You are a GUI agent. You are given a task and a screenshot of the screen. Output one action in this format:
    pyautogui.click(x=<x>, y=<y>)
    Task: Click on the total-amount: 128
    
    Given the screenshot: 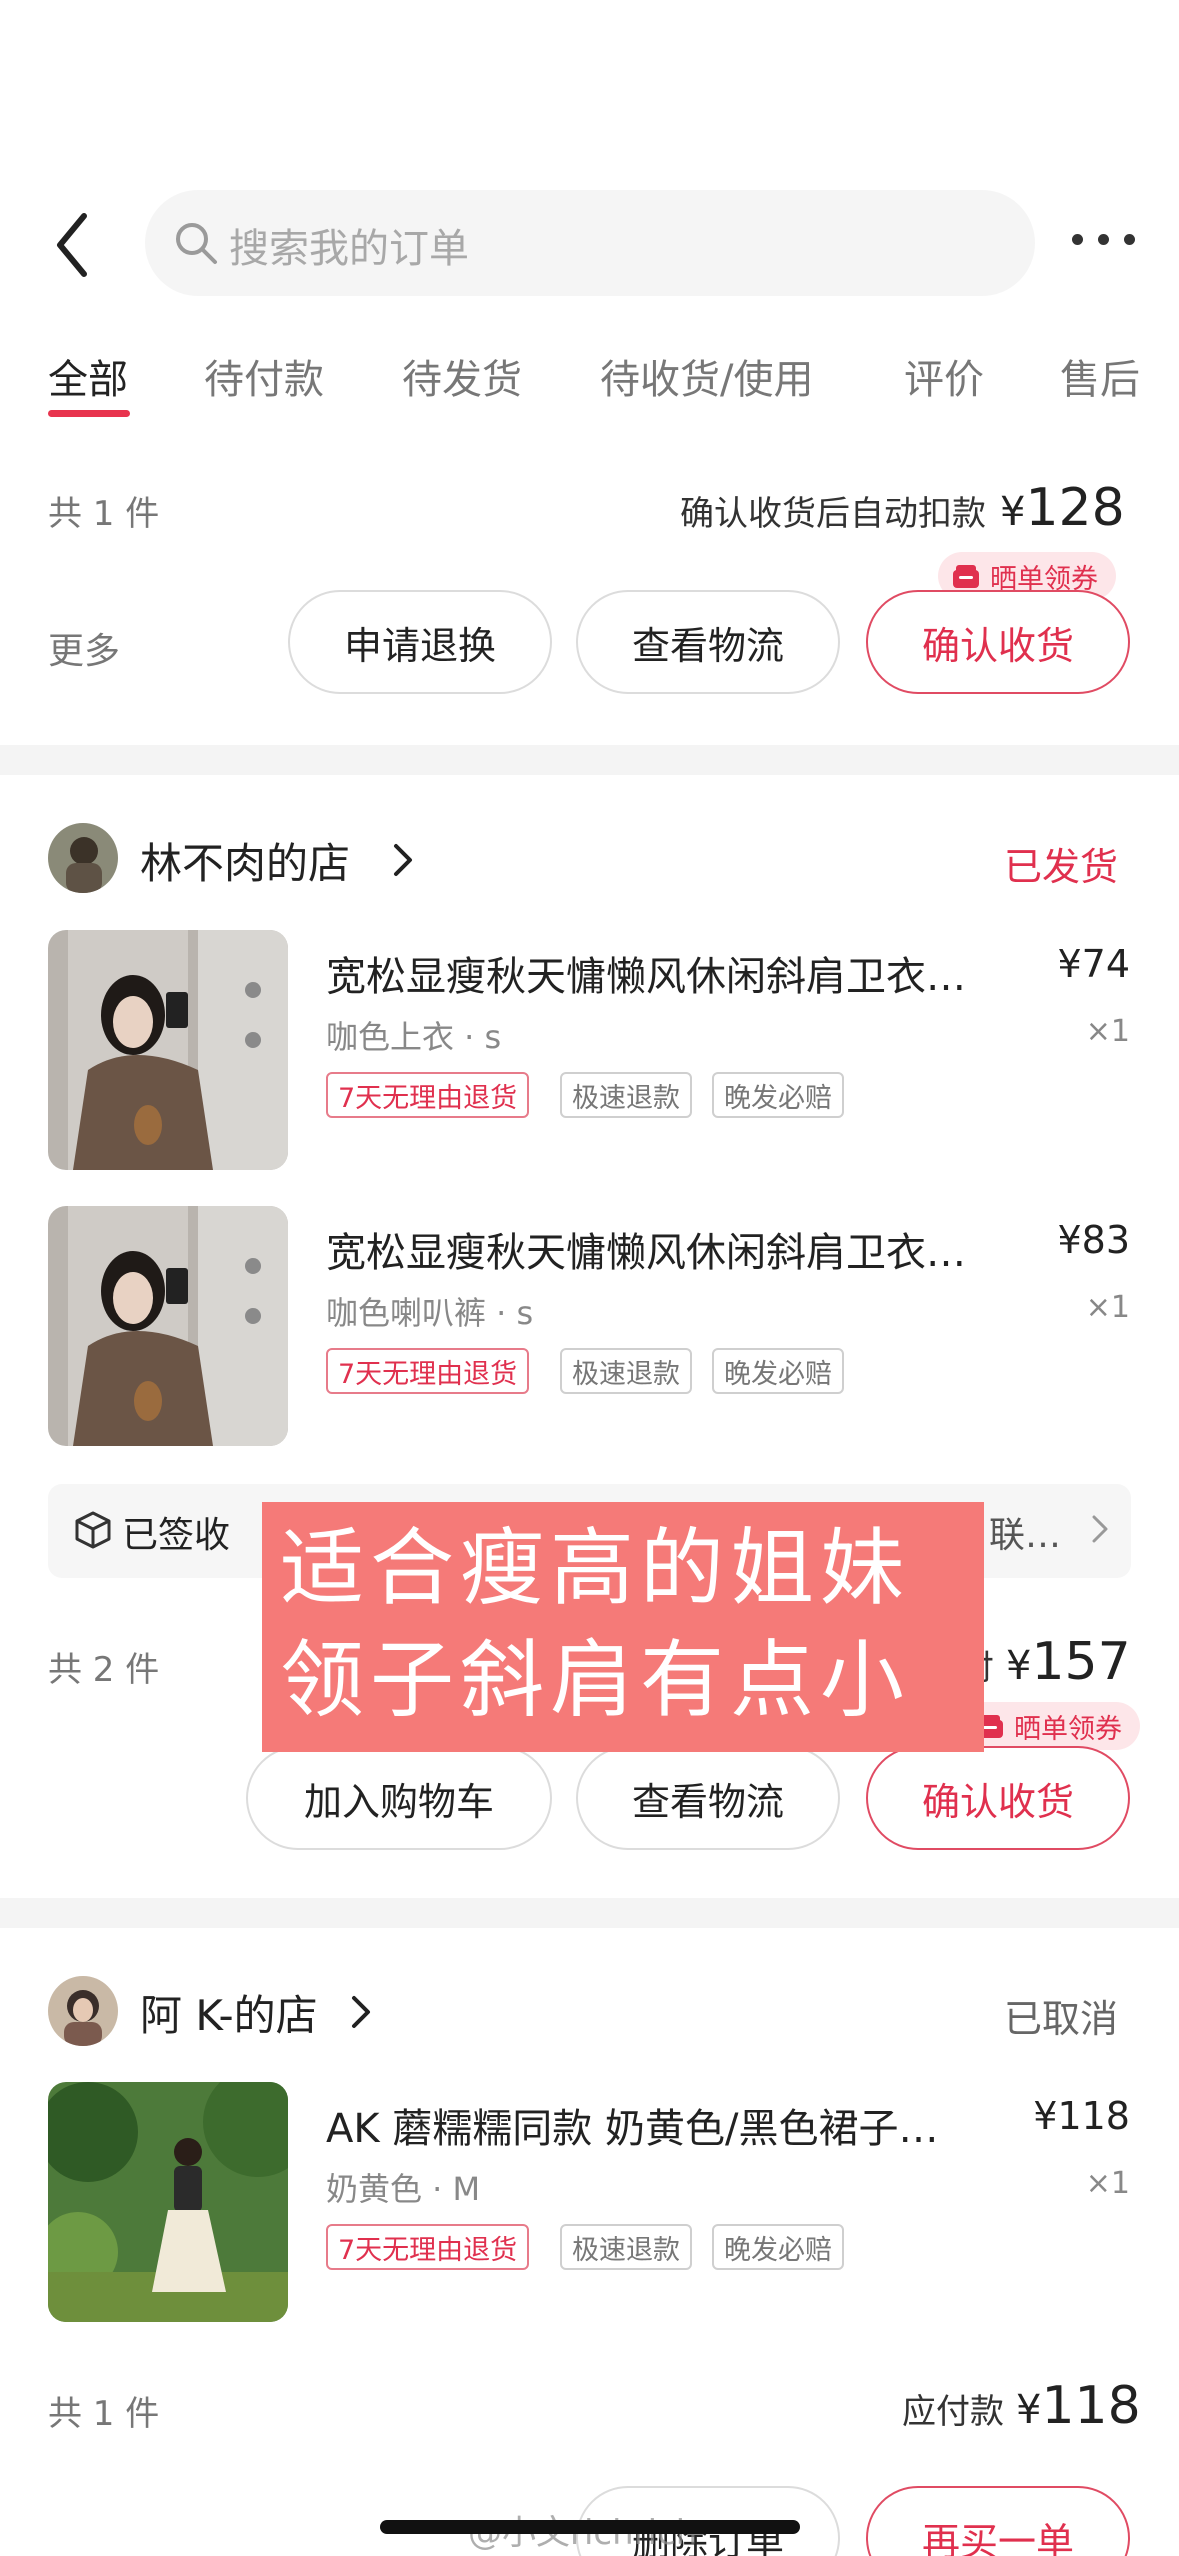 What is the action you would take?
    pyautogui.click(x=1075, y=508)
    